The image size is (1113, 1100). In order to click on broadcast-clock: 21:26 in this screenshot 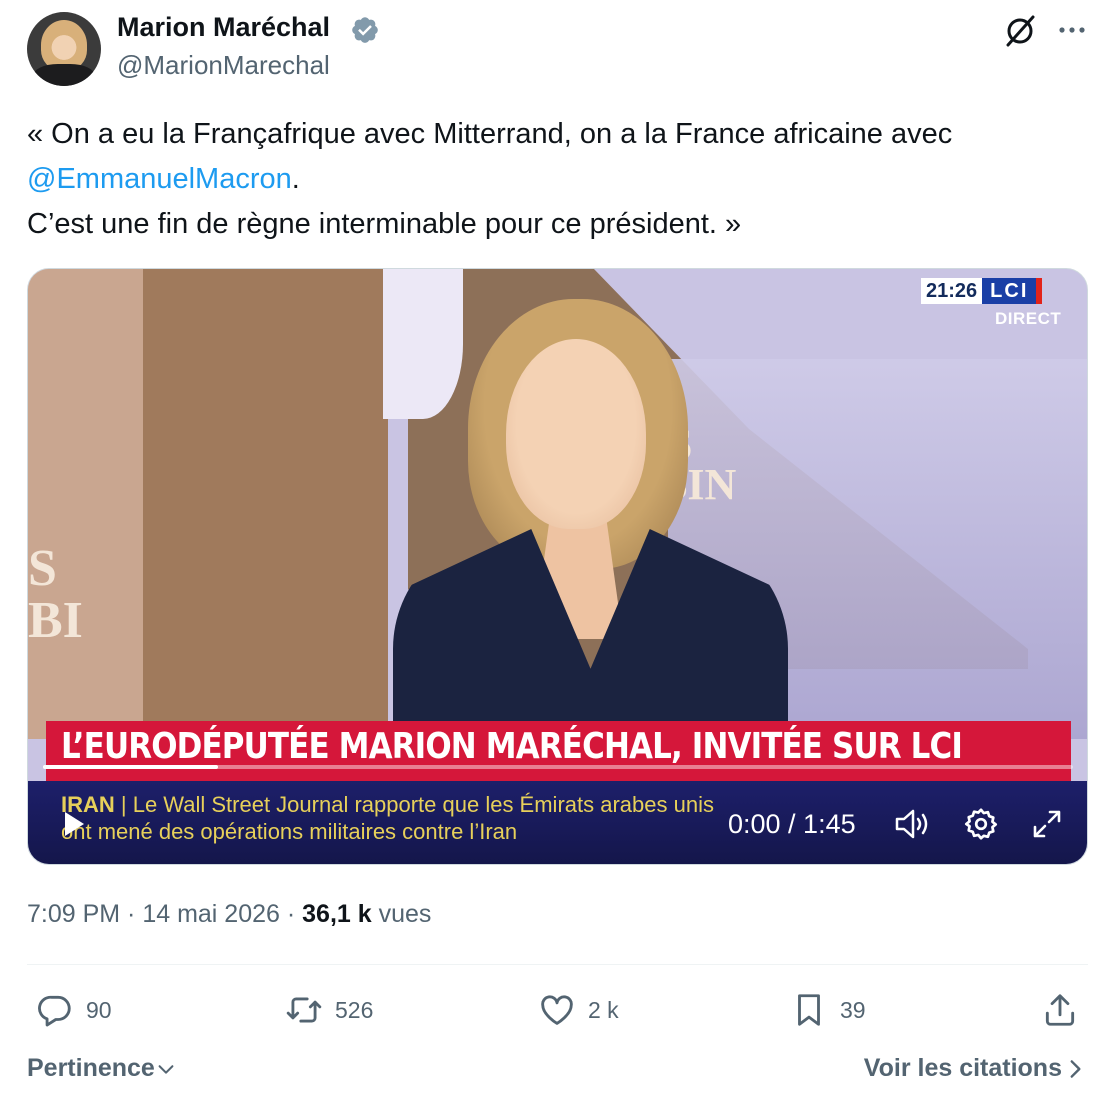, I will do `click(952, 291)`.